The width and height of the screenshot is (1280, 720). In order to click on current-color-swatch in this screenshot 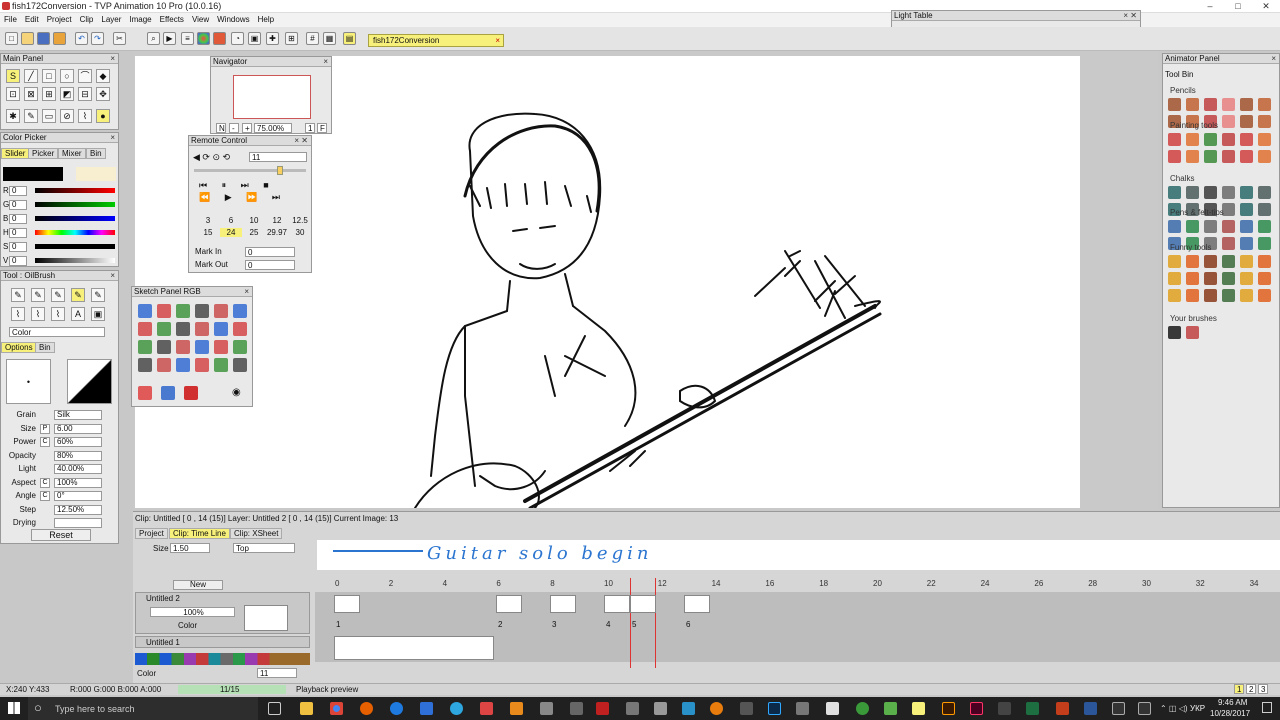, I will do `click(33, 174)`.